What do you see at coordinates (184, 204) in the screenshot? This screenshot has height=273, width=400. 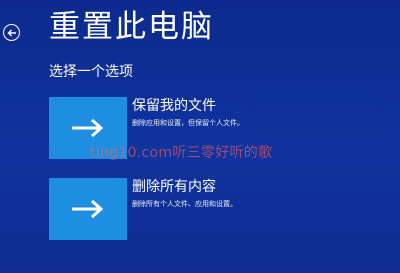 I see `option-description: 删除所有个人文件、应用和设置。` at bounding box center [184, 204].